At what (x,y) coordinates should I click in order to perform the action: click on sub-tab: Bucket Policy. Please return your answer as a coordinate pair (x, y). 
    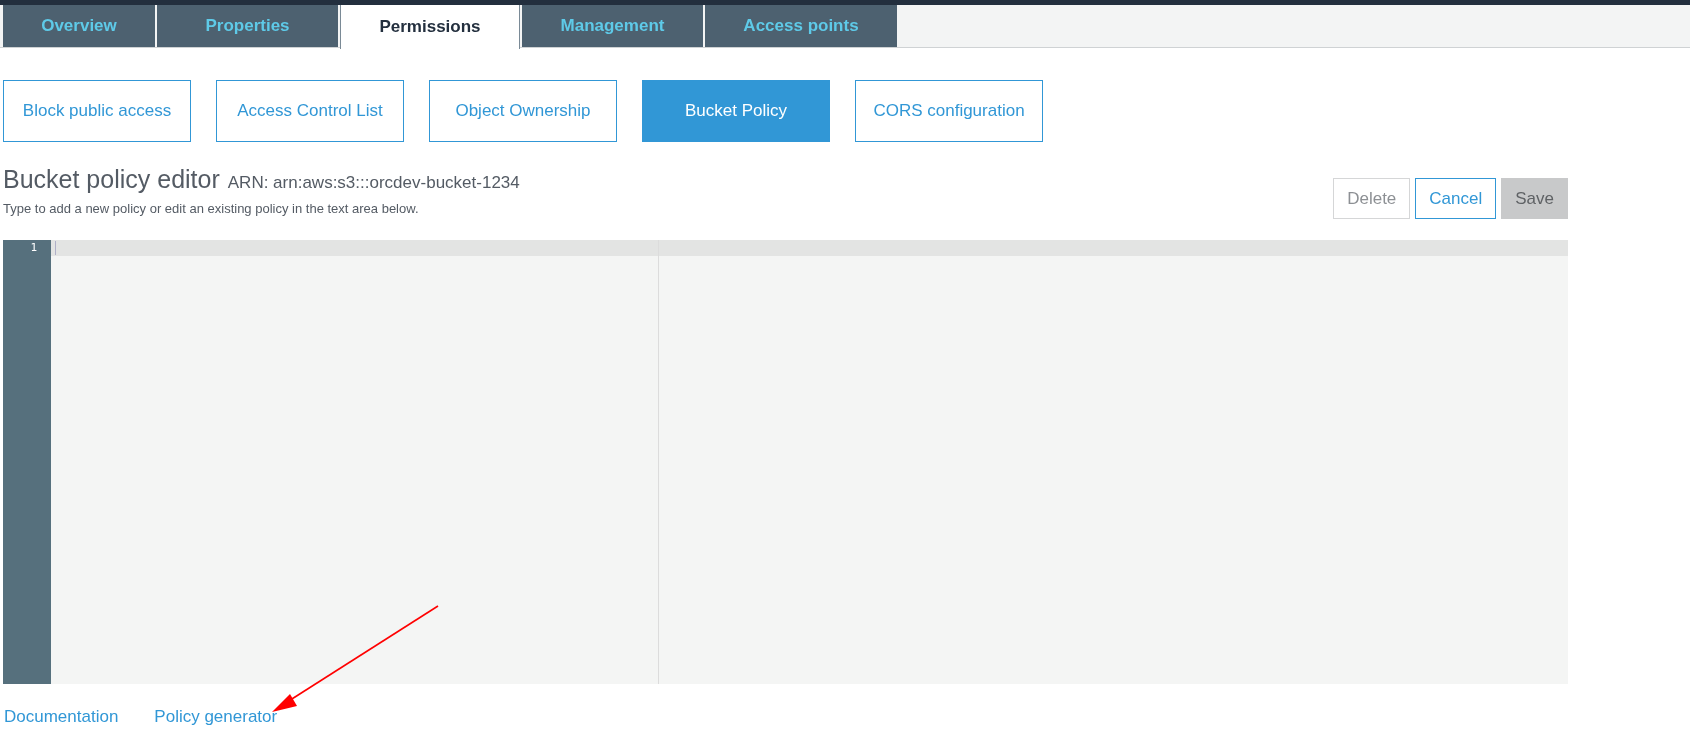
    Looking at the image, I should click on (736, 111).